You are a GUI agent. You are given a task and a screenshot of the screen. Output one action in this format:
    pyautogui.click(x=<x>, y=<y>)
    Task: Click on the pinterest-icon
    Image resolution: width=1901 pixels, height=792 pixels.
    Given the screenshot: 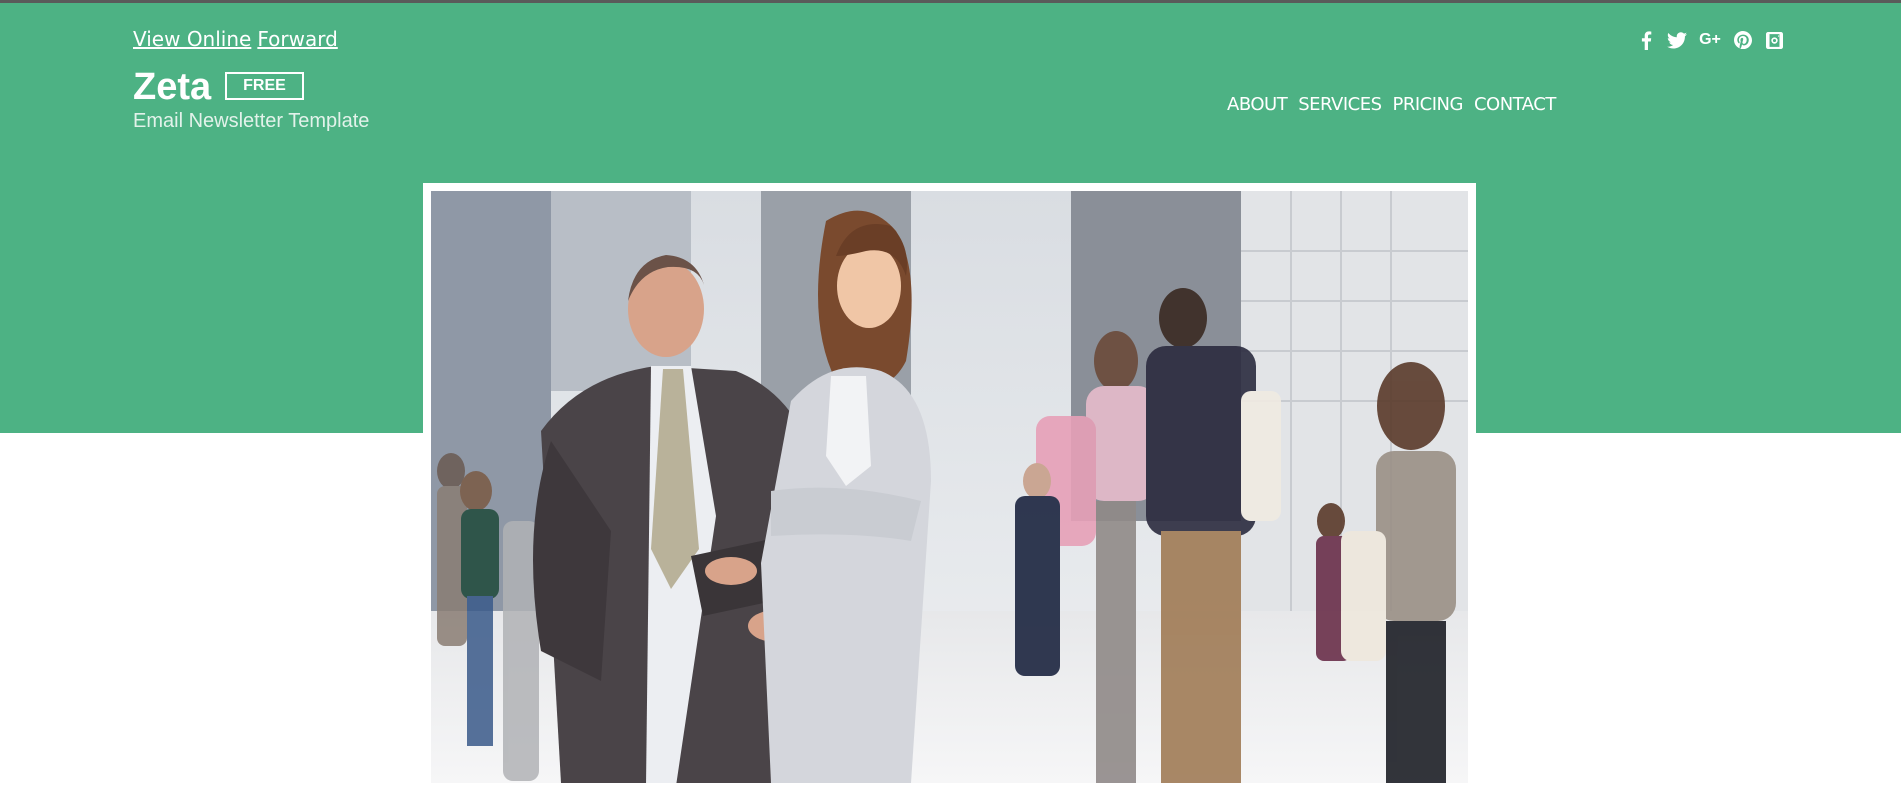 What is the action you would take?
    pyautogui.click(x=1743, y=40)
    